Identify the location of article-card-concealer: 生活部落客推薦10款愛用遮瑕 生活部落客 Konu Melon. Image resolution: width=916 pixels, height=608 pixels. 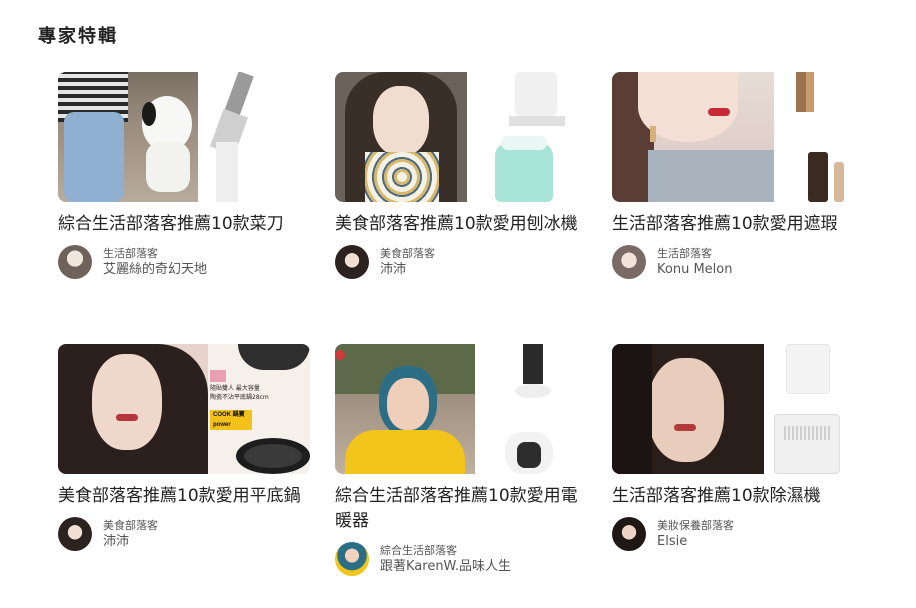
(738, 175).